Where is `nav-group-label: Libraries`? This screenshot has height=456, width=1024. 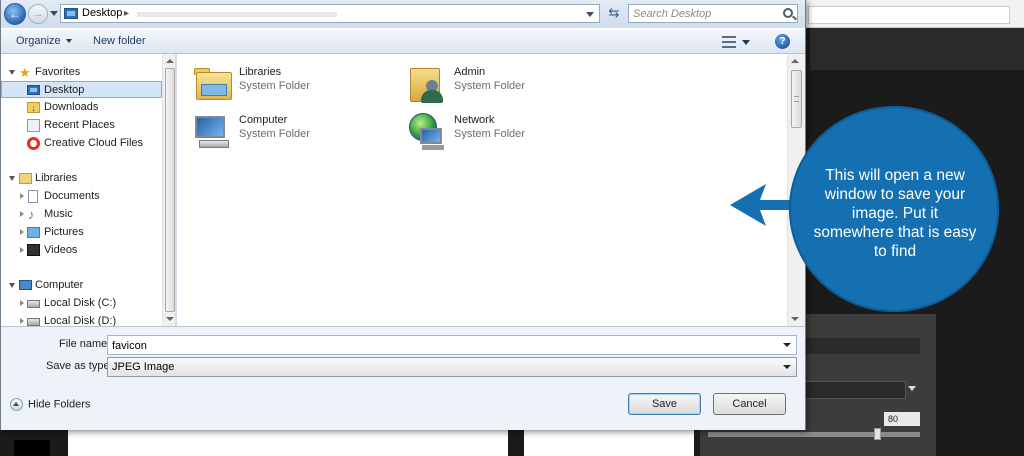
nav-group-label: Libraries is located at coordinates (56, 178).